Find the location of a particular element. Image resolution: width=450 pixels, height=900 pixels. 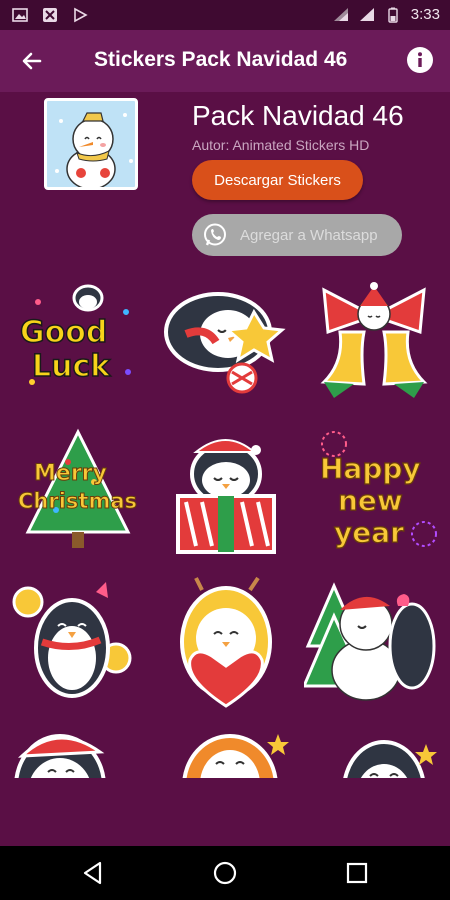

penguin-sticker is located at coordinates (374, 752).